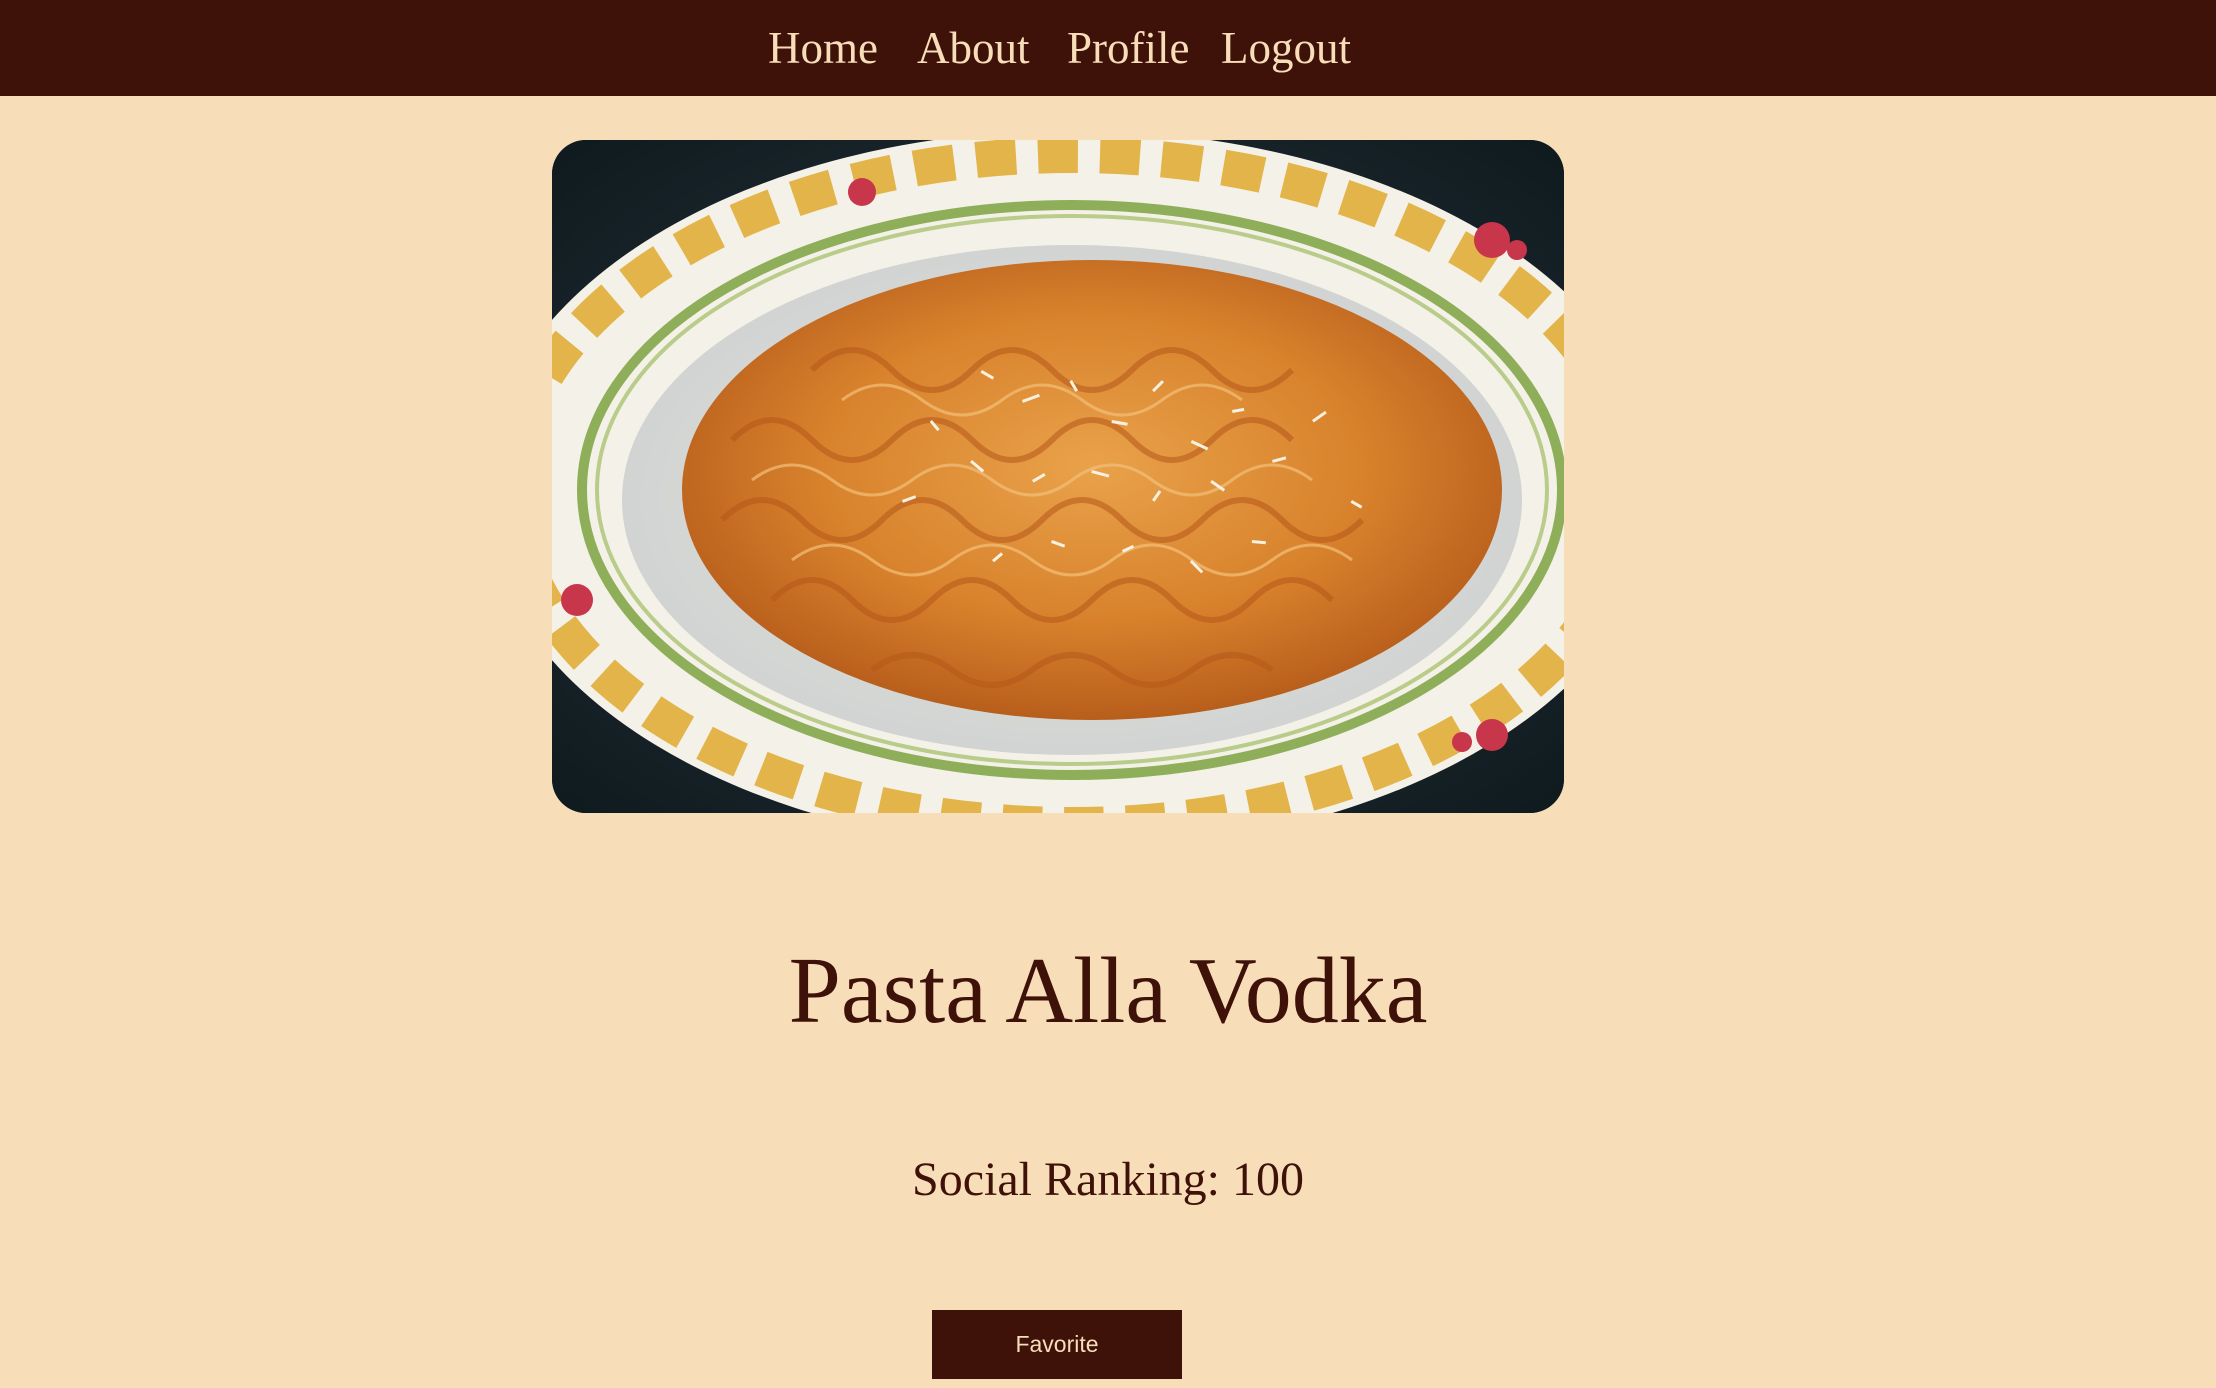  I want to click on nav-about-link: About, so click(973, 48).